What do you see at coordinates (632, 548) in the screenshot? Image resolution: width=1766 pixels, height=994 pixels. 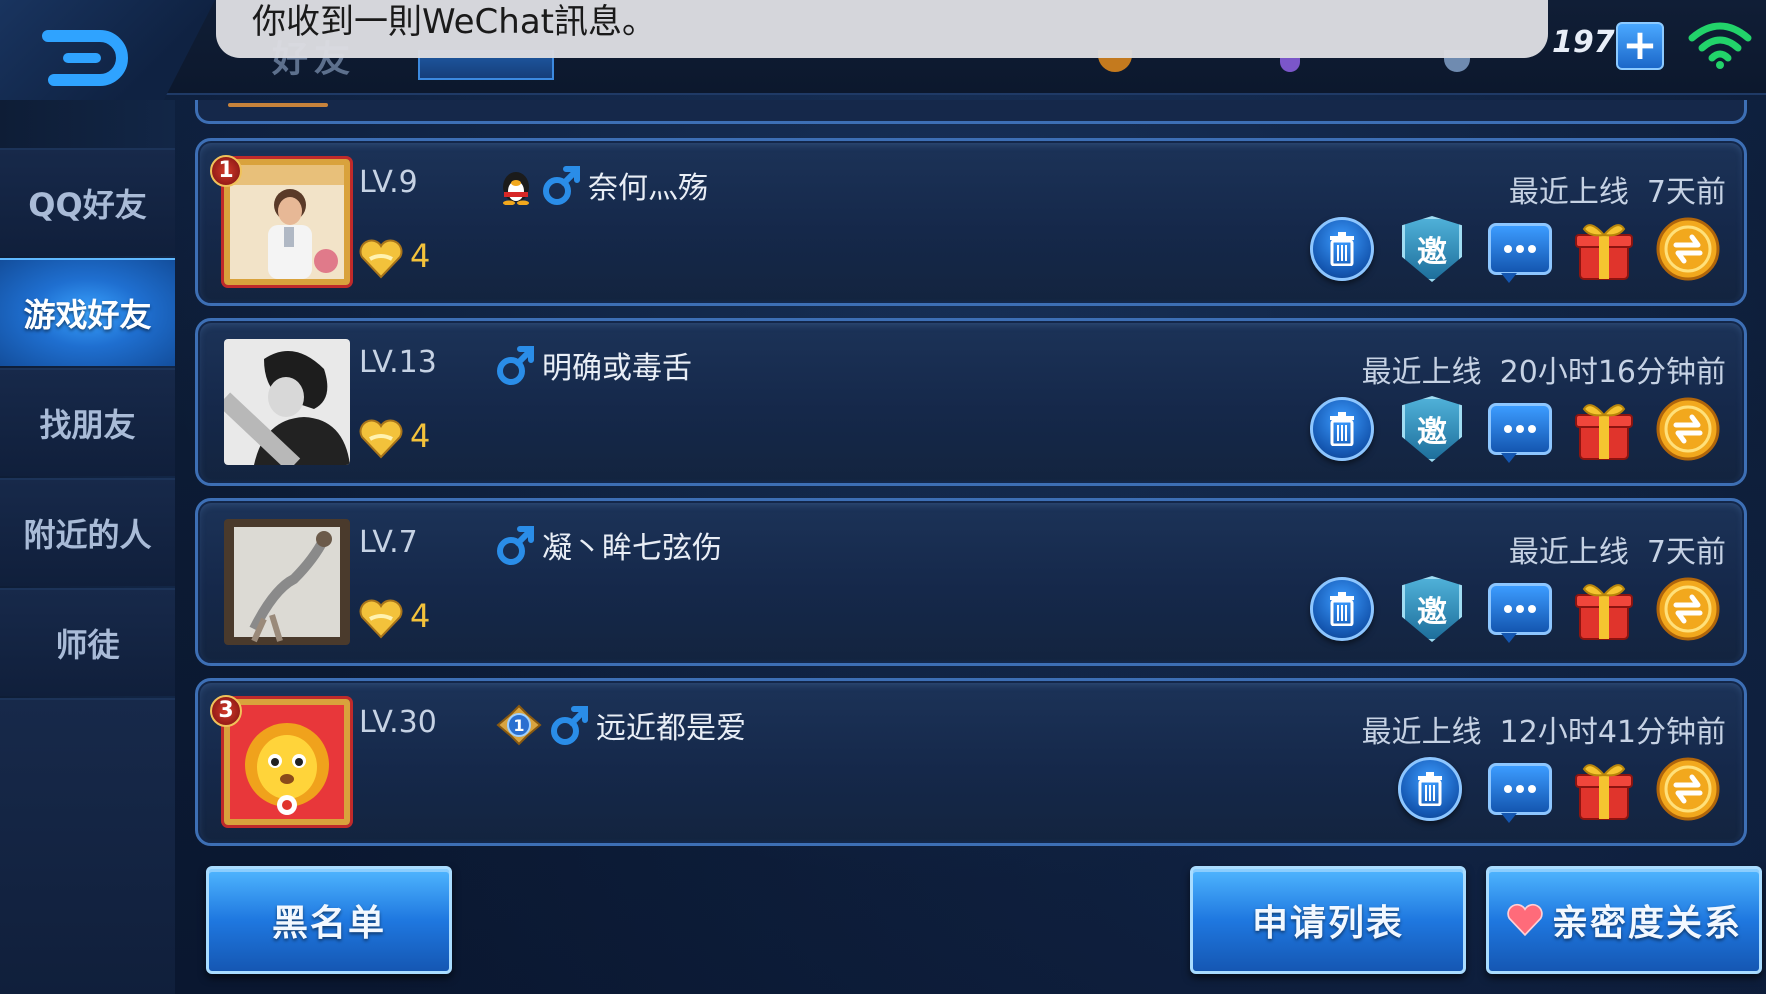 I see `player-name: 凝丶眸七弦伤` at bounding box center [632, 548].